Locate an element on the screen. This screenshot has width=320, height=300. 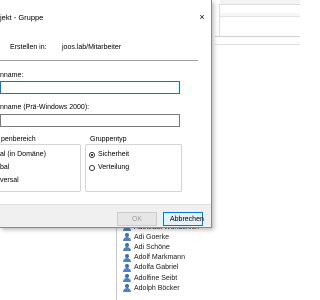
dialog-title: jekt - Gruppe is located at coordinates (22, 17).